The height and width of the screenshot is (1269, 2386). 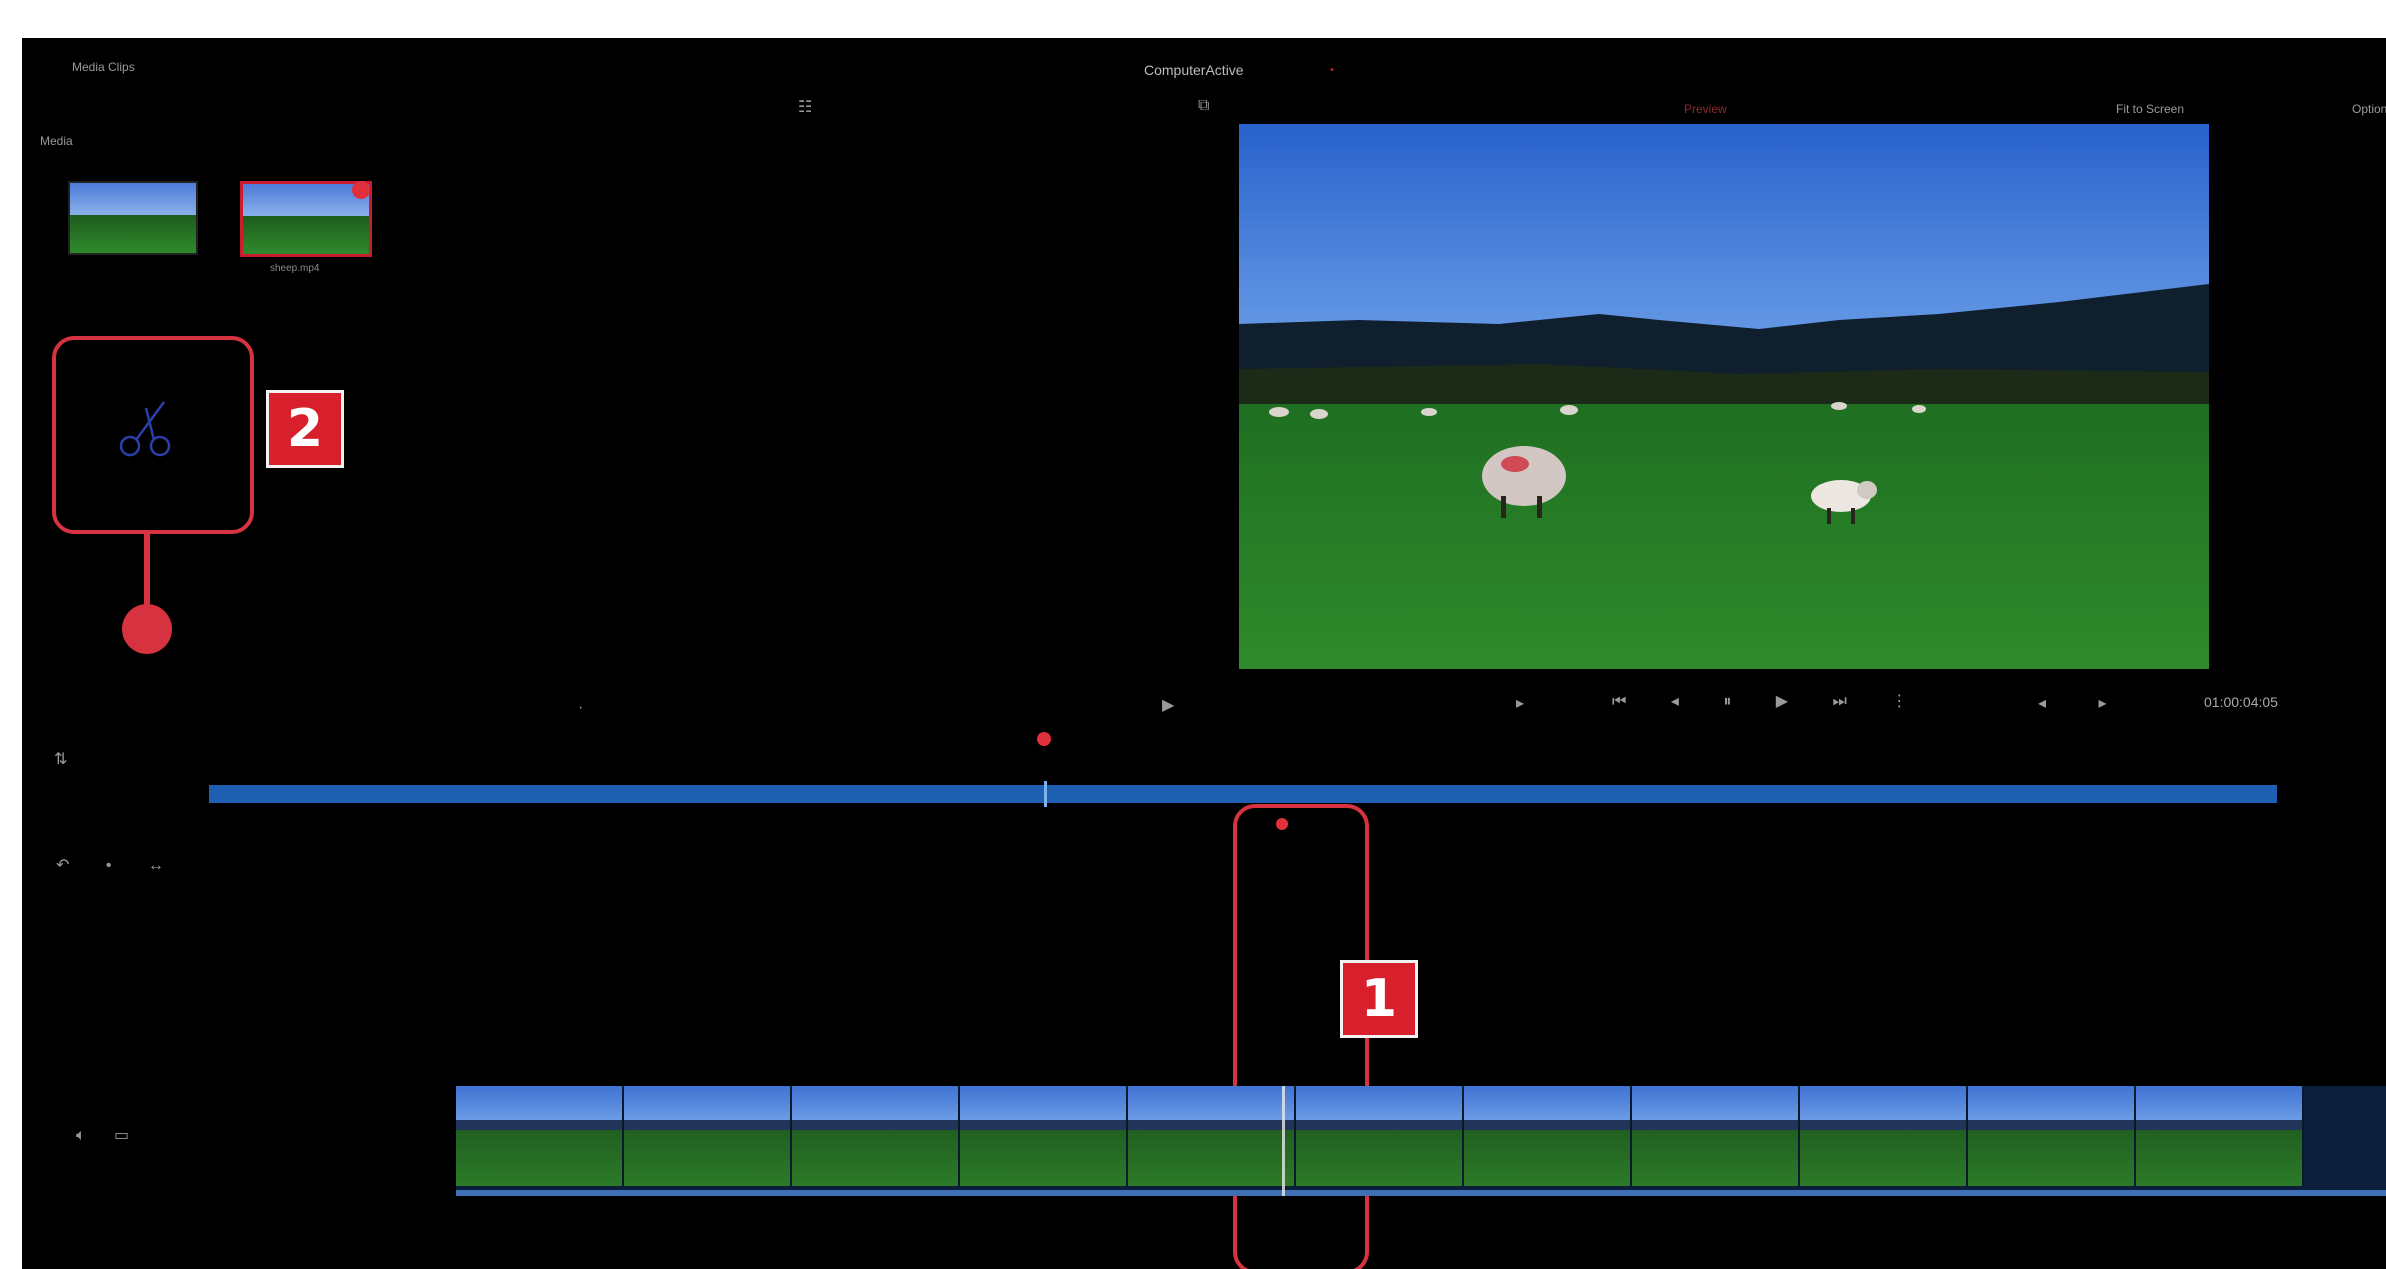 What do you see at coordinates (147, 570) in the screenshot?
I see `callout-2-leader` at bounding box center [147, 570].